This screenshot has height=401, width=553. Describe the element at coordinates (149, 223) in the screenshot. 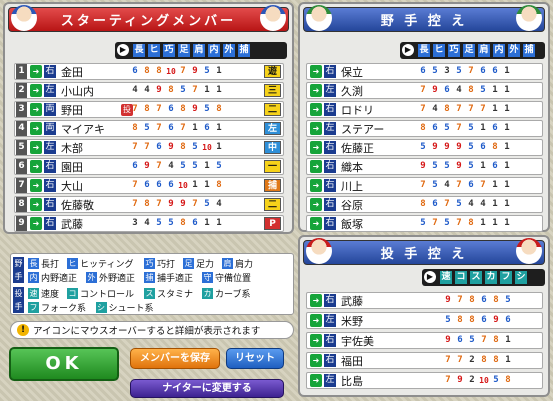

I see `table-row: 9 ➜ 右武藤 3 4 5 5 8 6 1 1 P` at that location.